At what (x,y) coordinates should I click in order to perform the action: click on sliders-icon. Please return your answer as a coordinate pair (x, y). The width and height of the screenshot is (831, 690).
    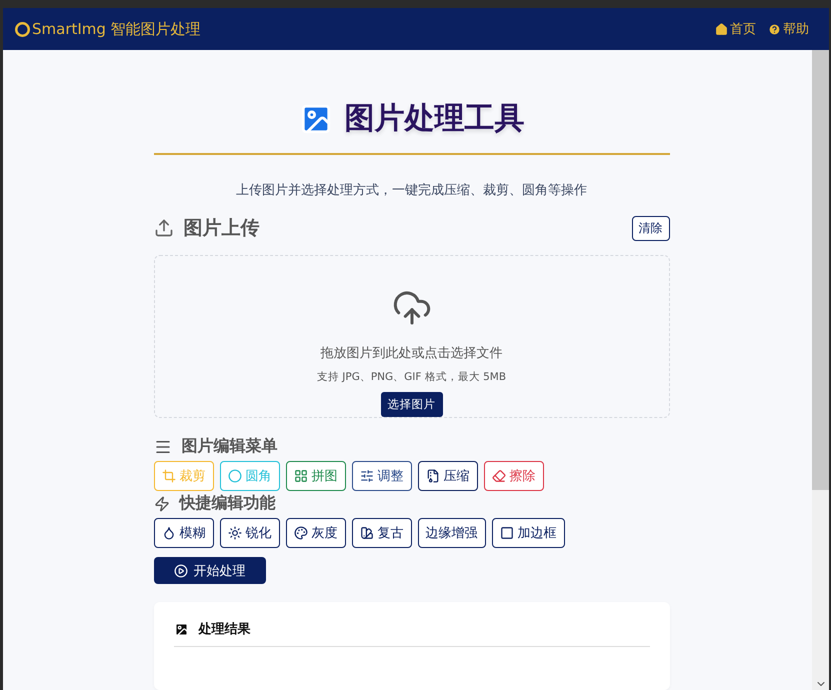
    Looking at the image, I should click on (367, 476).